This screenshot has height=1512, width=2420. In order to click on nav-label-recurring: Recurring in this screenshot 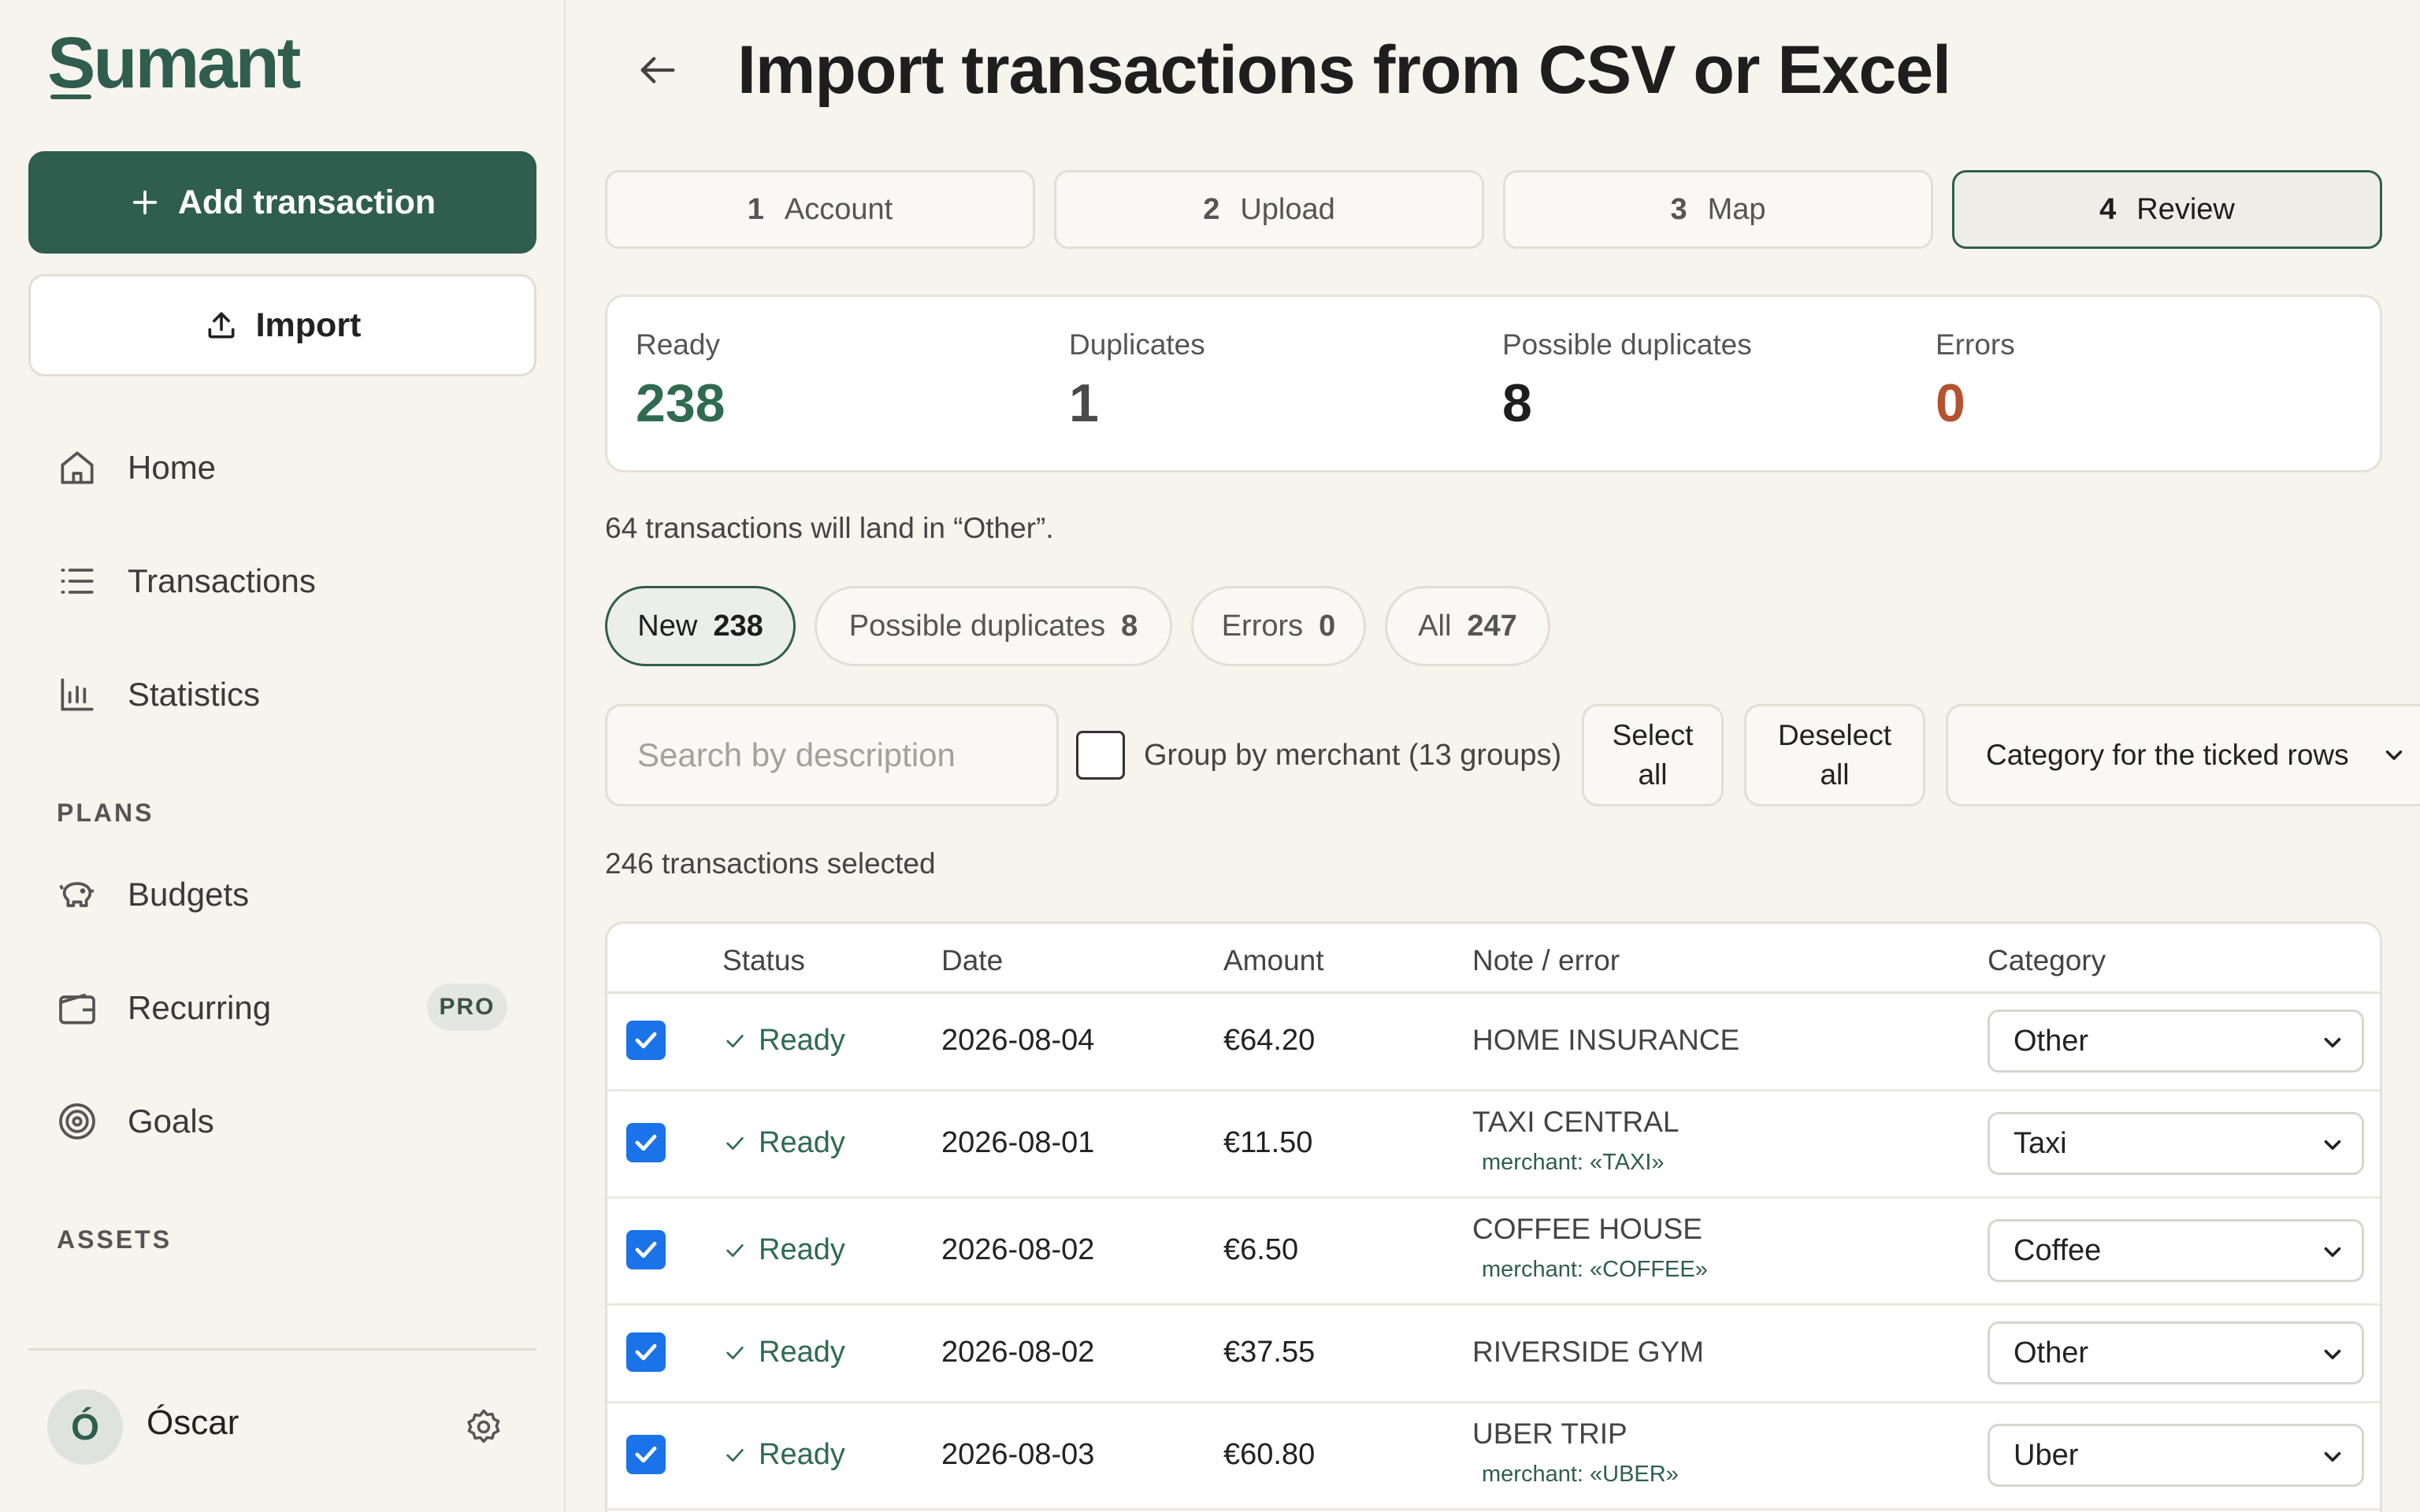, I will do `click(200, 1007)`.